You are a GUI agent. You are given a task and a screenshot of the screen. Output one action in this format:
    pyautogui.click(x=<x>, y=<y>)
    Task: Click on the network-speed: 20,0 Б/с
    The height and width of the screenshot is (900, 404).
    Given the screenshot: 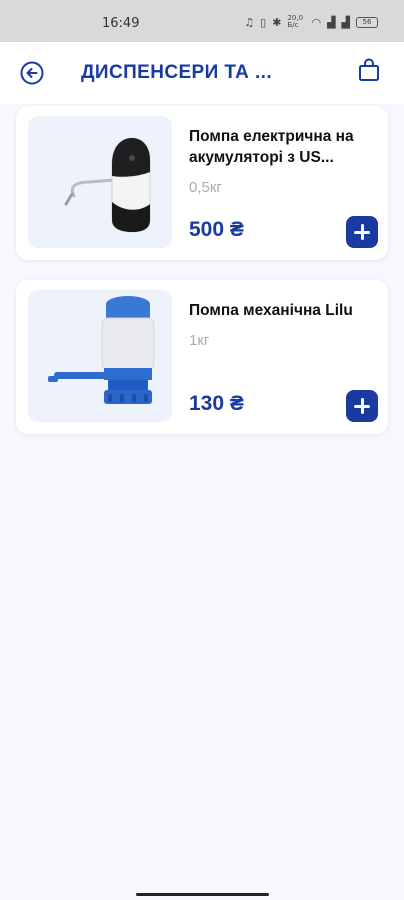 What is the action you would take?
    pyautogui.click(x=295, y=21)
    